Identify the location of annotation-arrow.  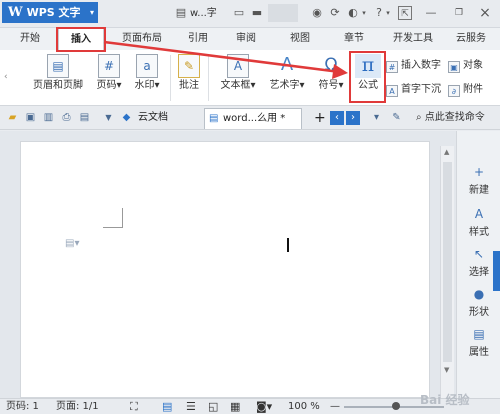
(225, 59).